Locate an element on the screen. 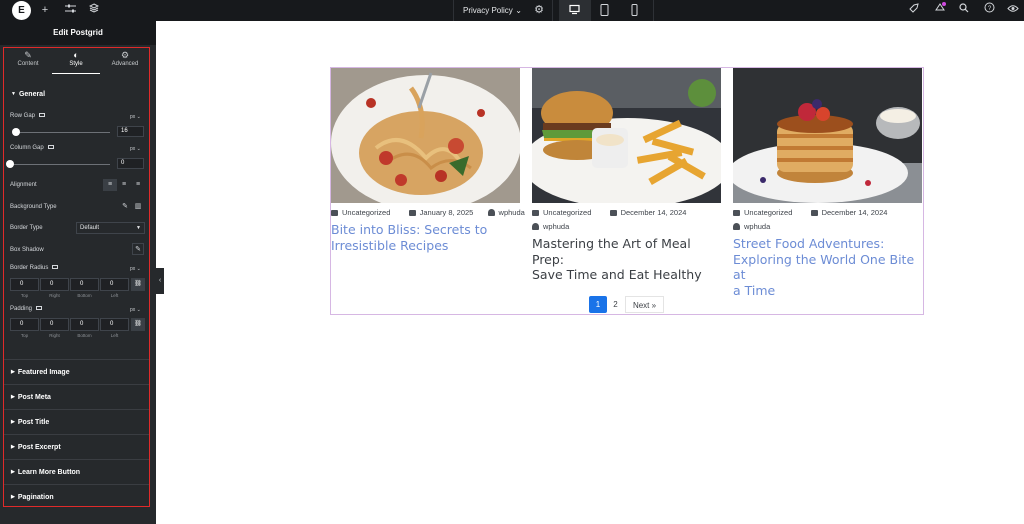 The height and width of the screenshot is (524, 1024). tab-style-label: Style is located at coordinates (76, 64).